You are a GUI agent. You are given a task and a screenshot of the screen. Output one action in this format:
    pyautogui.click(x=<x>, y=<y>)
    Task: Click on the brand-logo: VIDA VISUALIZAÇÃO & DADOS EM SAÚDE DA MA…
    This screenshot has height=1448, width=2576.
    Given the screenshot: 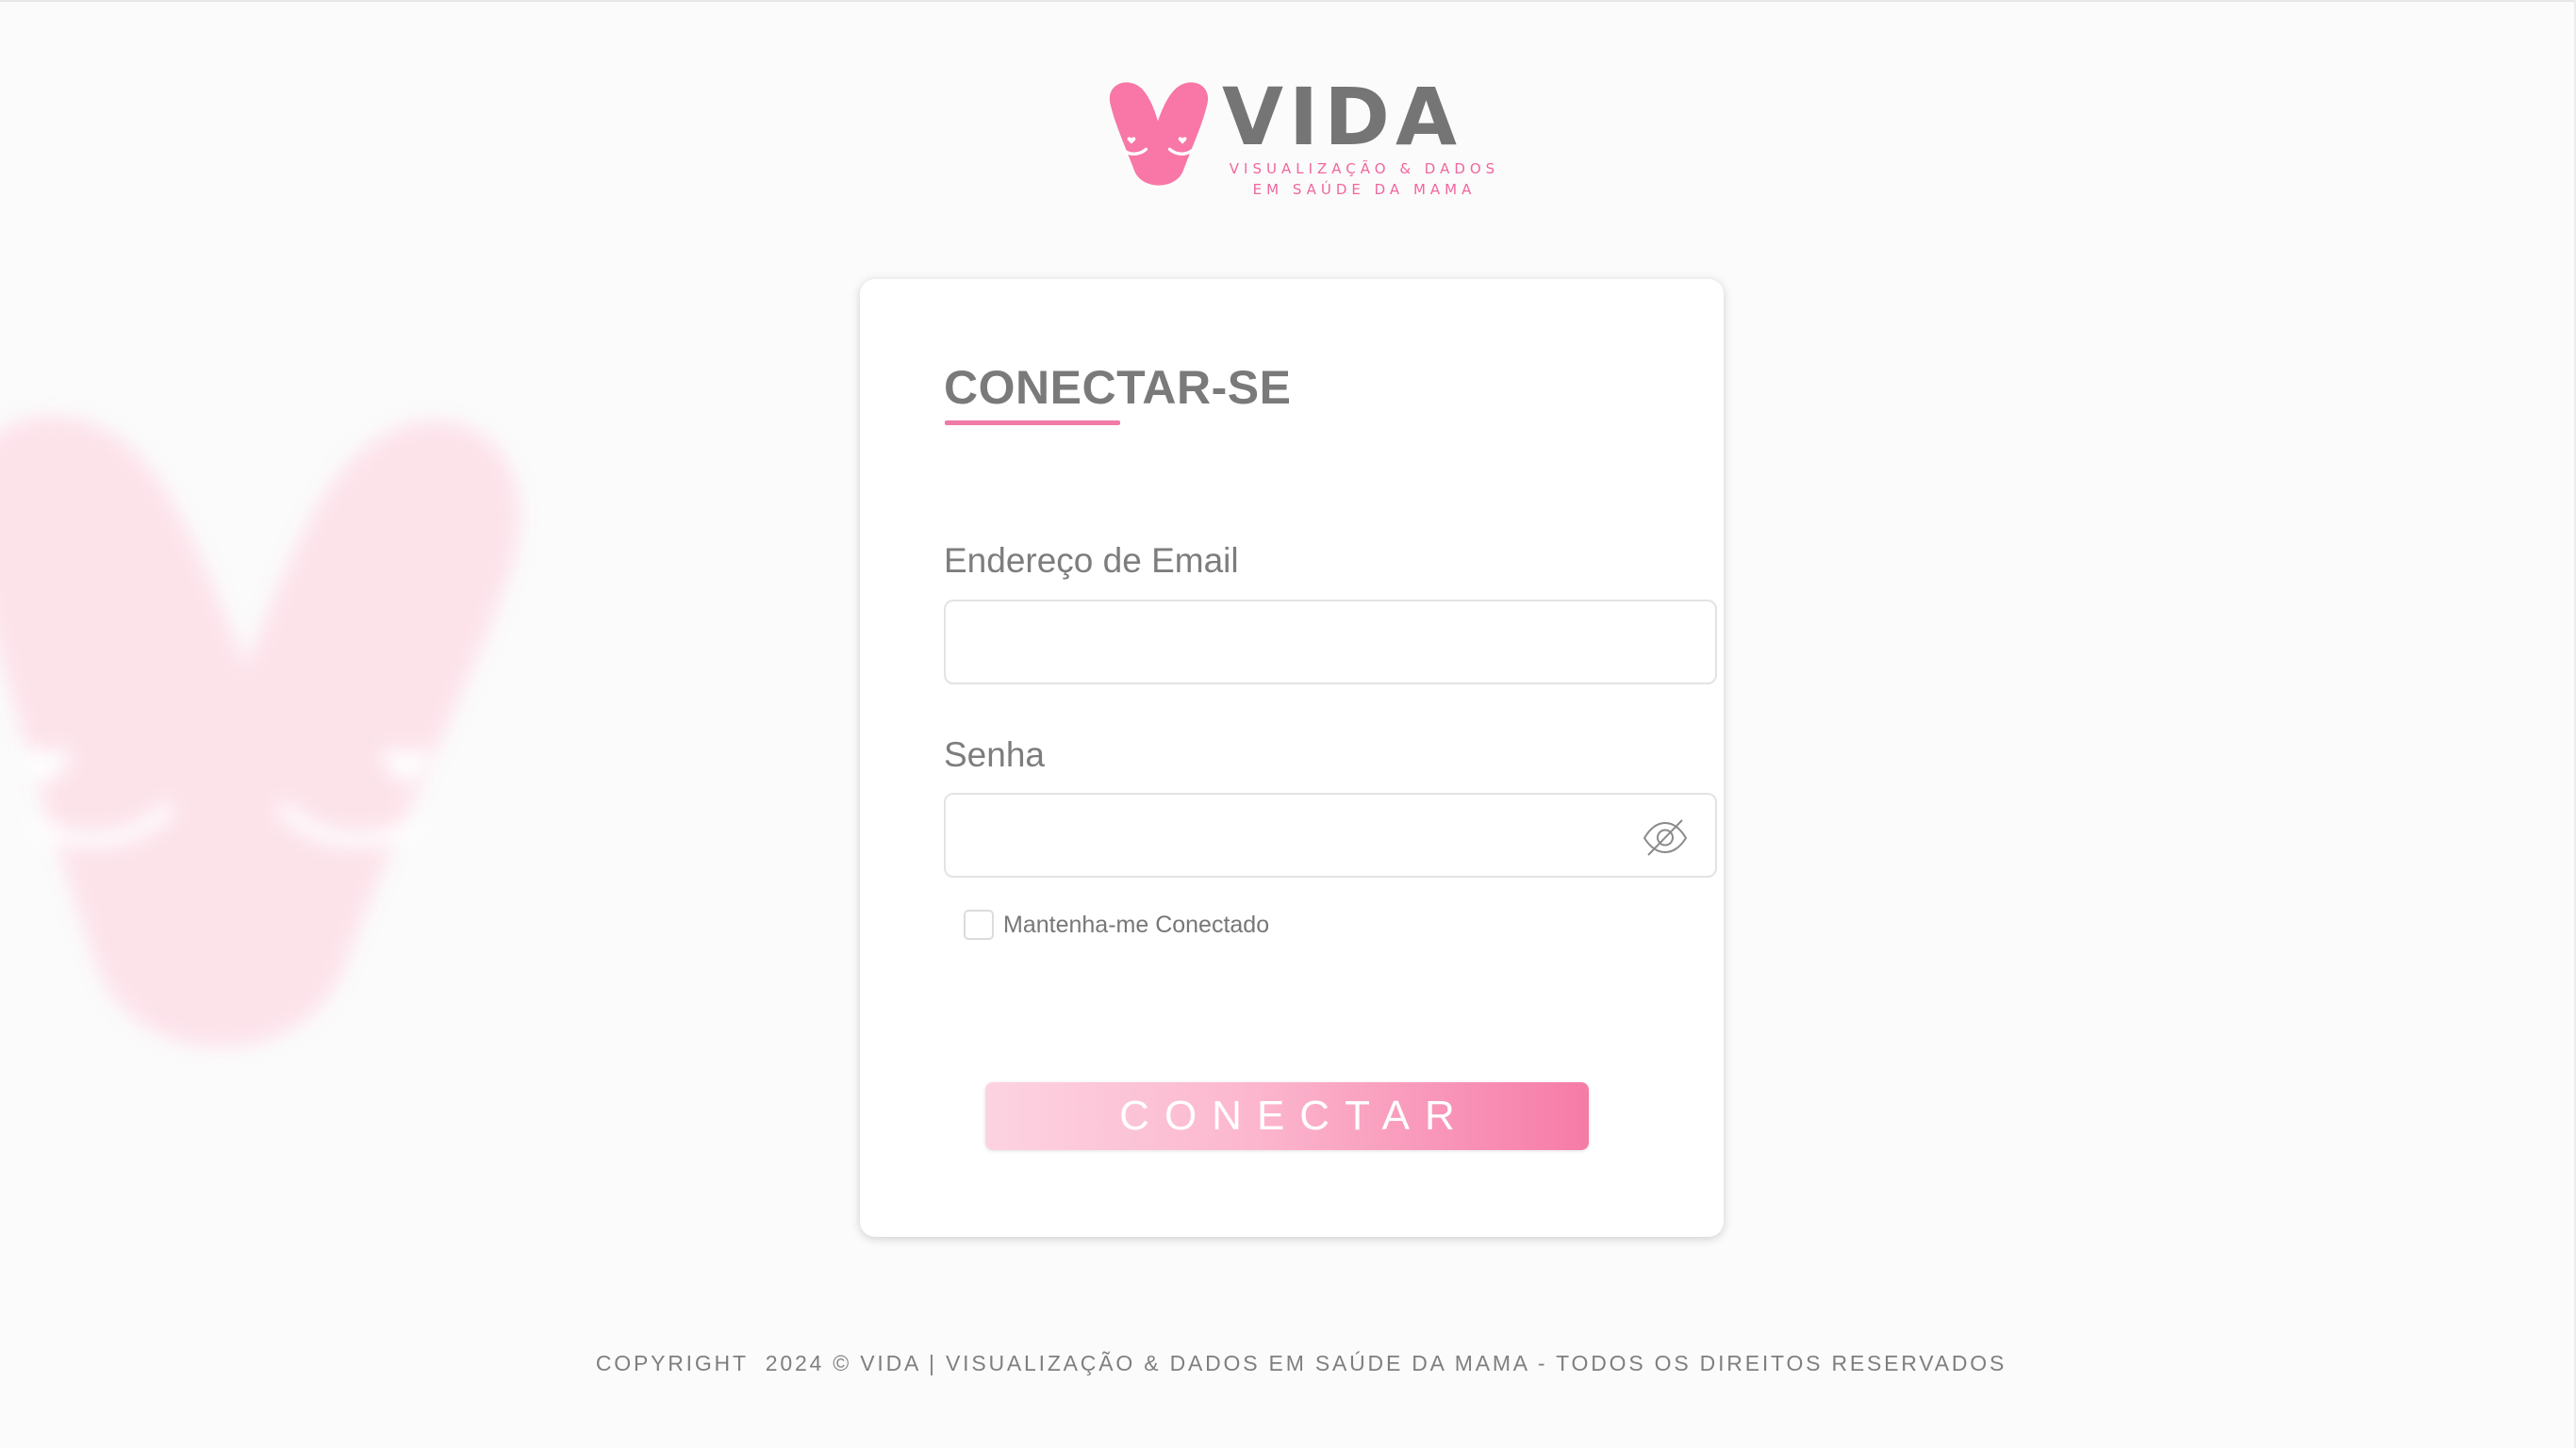 What is the action you would take?
    pyautogui.click(x=1298, y=135)
    